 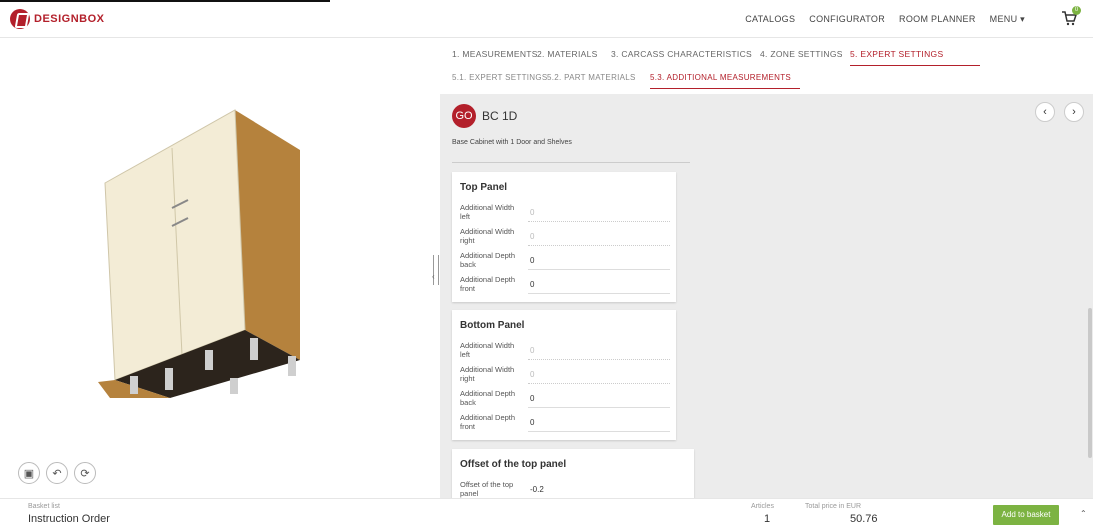 What do you see at coordinates (591, 77) in the screenshot?
I see `subtab-part-materials: 5.2. PART MATERIALS` at bounding box center [591, 77].